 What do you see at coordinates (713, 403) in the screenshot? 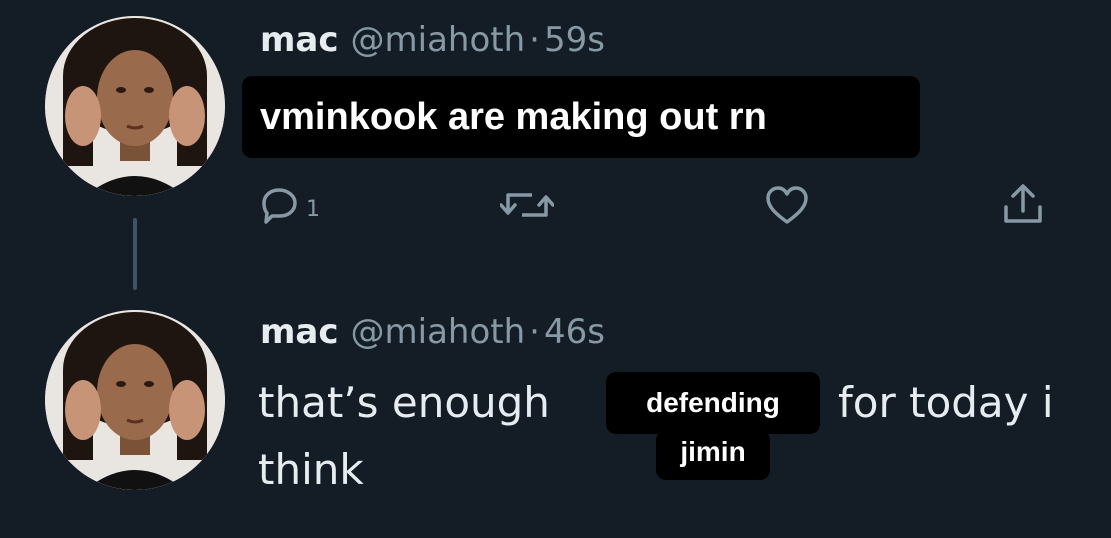
I see `text-sticker-line-1: defending` at bounding box center [713, 403].